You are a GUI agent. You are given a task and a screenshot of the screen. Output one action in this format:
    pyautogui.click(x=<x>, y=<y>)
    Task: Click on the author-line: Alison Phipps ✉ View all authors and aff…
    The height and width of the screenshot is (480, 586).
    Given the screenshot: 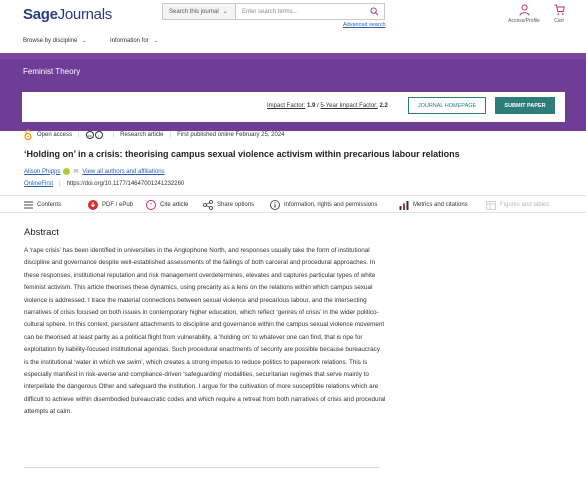 What is the action you would take?
    pyautogui.click(x=94, y=171)
    